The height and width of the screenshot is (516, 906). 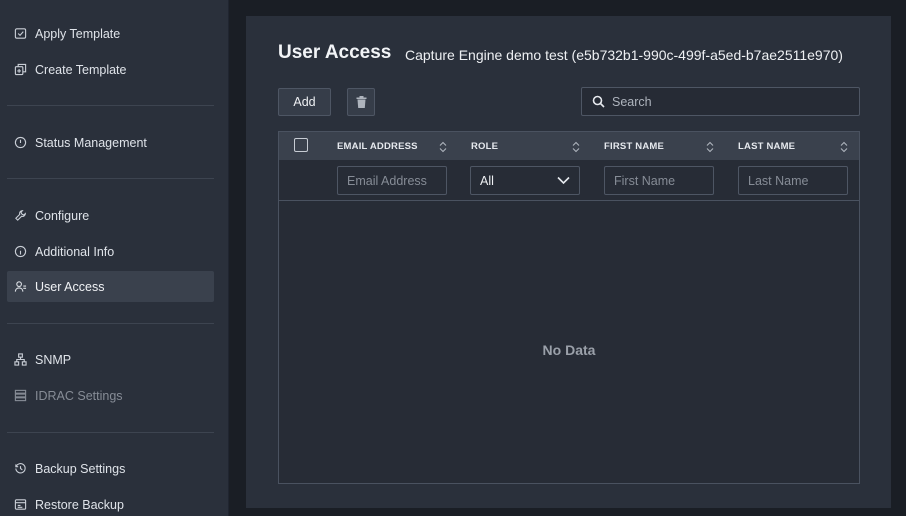 I want to click on sidebar-item-restore-backup: Restore Backup, so click(x=110, y=502).